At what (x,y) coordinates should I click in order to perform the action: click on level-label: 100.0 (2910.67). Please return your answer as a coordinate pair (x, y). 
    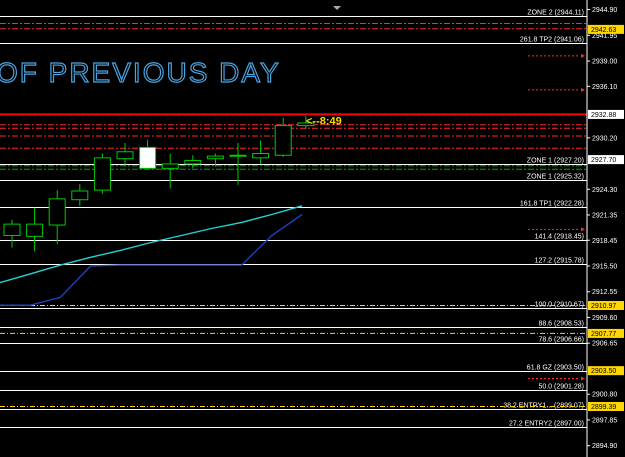
    Looking at the image, I should click on (559, 305).